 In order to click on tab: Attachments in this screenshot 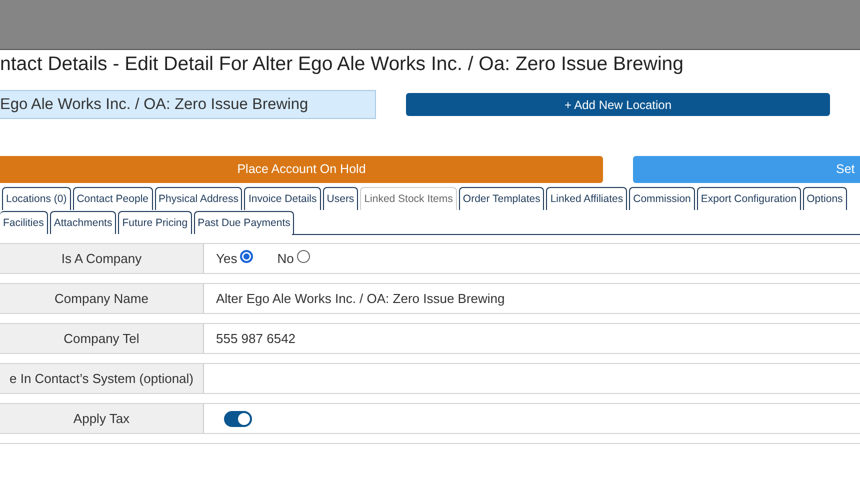, I will do `click(83, 222)`.